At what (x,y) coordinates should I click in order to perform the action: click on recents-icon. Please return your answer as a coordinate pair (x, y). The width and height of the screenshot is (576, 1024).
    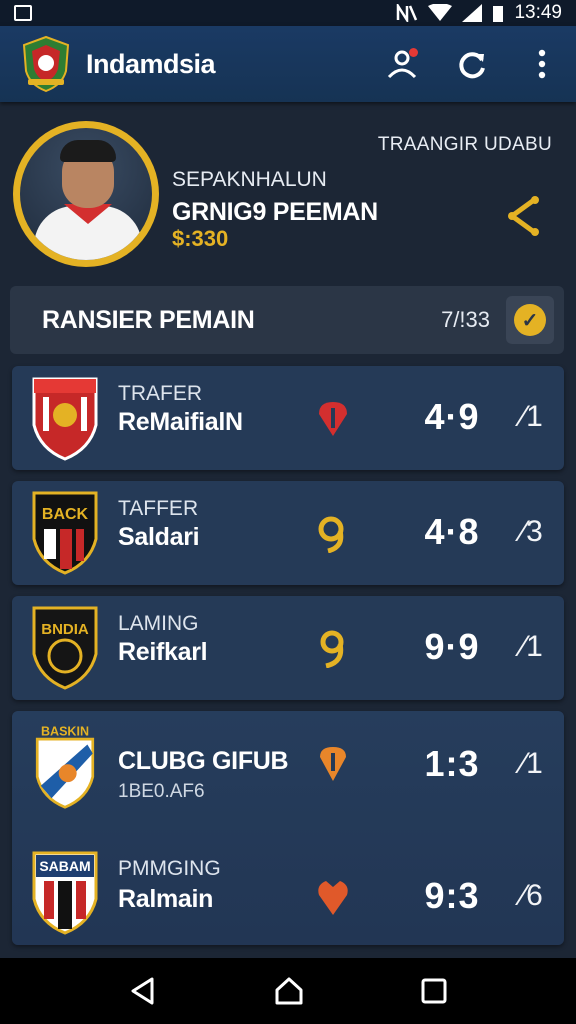
    Looking at the image, I should click on (434, 991).